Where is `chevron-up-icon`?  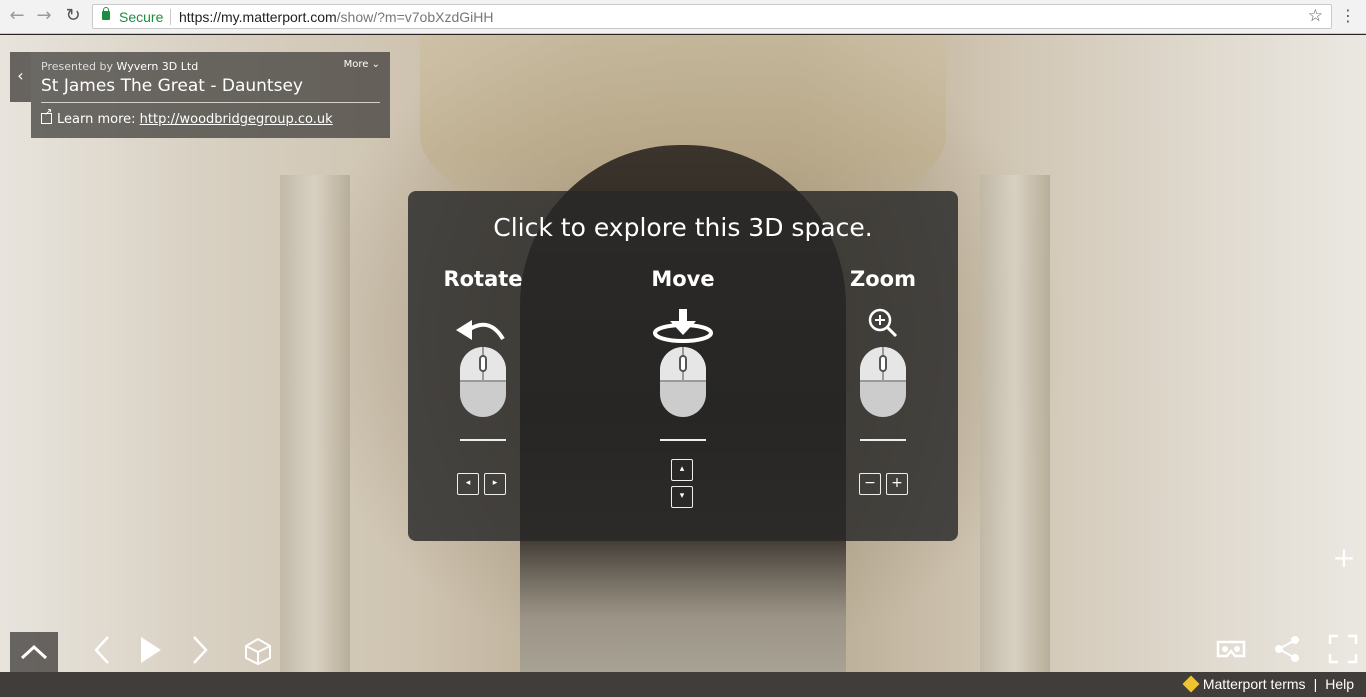 chevron-up-icon is located at coordinates (34, 652).